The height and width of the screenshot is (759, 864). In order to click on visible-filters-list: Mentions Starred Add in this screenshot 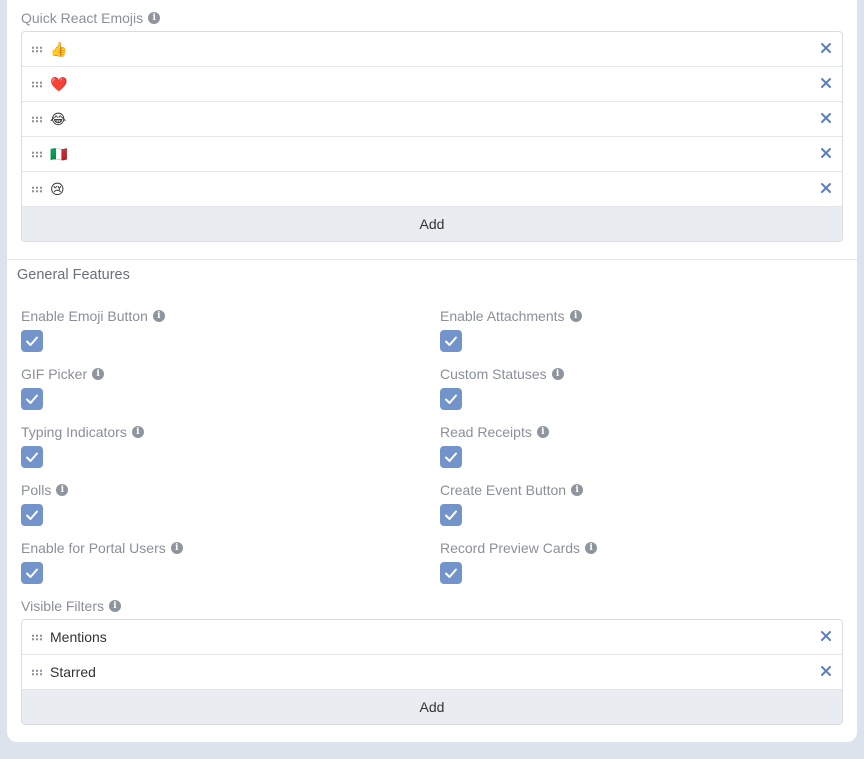, I will do `click(432, 672)`.